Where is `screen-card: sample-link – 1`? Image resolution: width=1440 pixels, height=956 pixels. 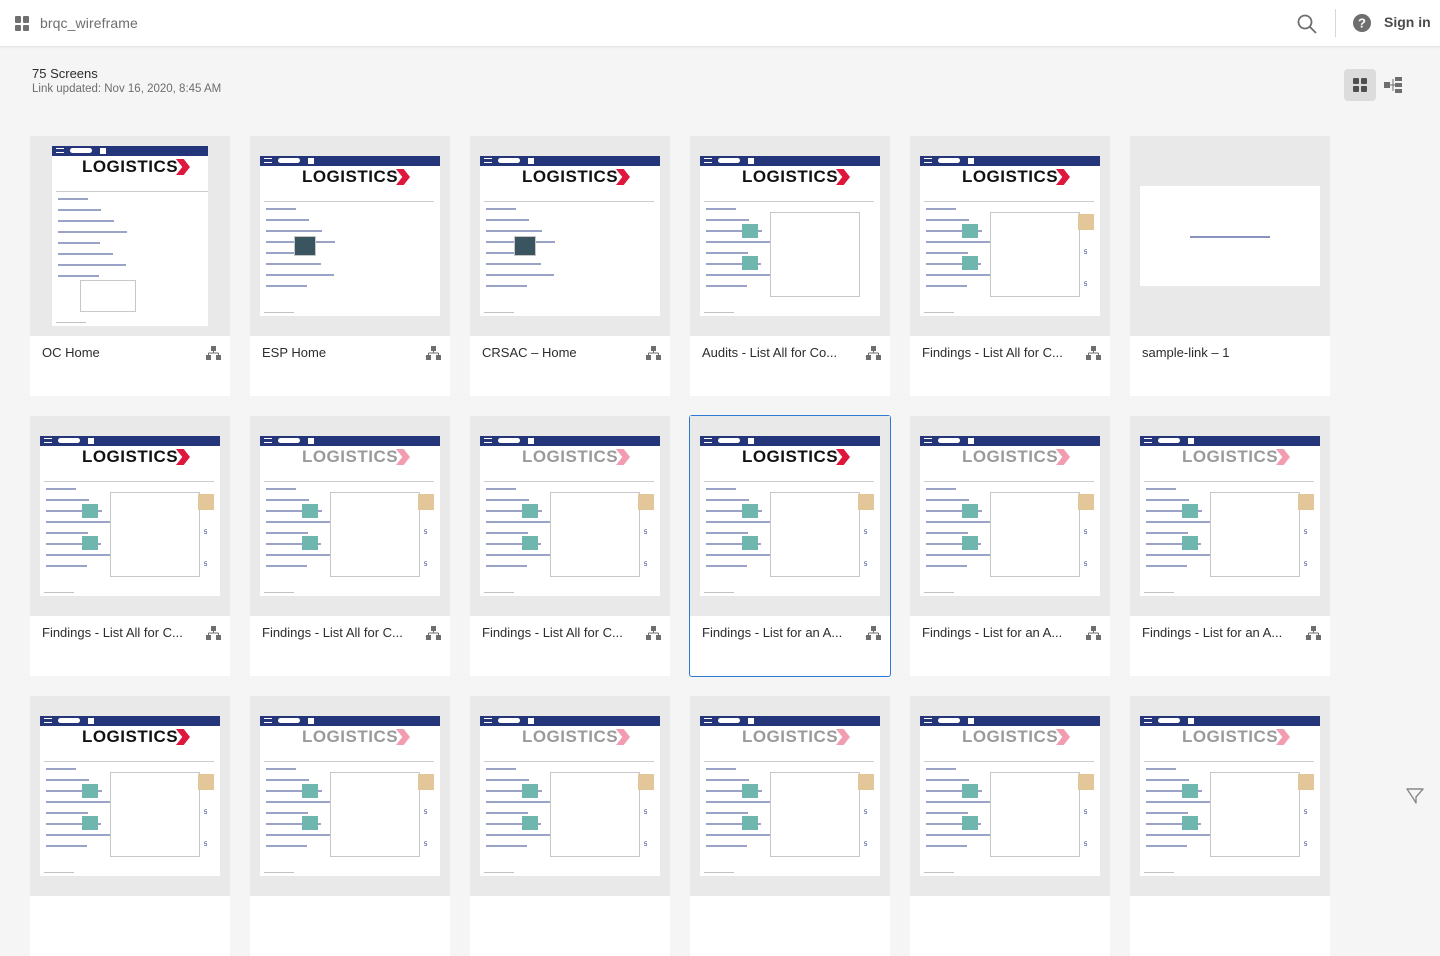 screen-card: sample-link – 1 is located at coordinates (1230, 266).